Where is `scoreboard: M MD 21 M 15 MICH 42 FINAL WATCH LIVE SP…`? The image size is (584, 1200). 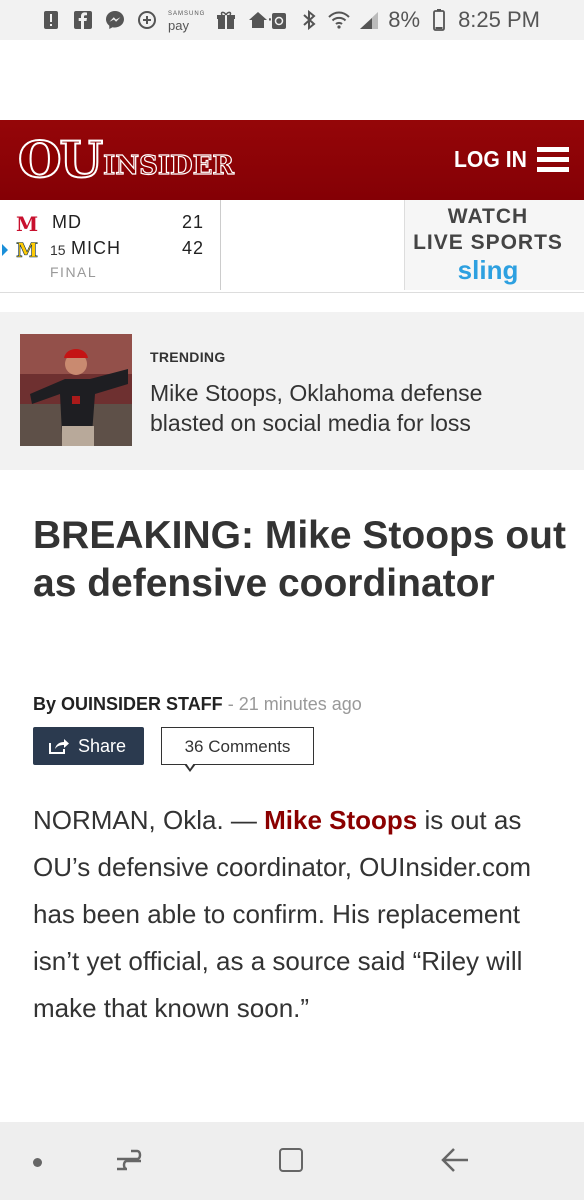
scoreboard: M MD 21 M 15 MICH 42 FINAL WATCH LIVE SP… is located at coordinates (292, 246).